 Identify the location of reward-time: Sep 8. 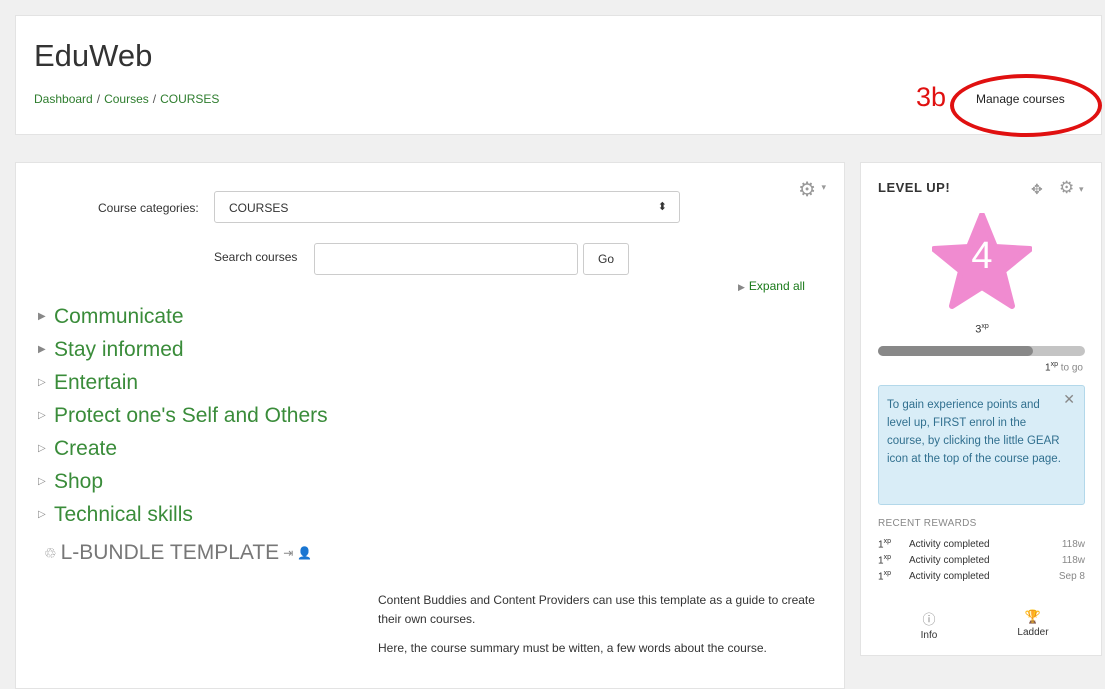
(1071, 576).